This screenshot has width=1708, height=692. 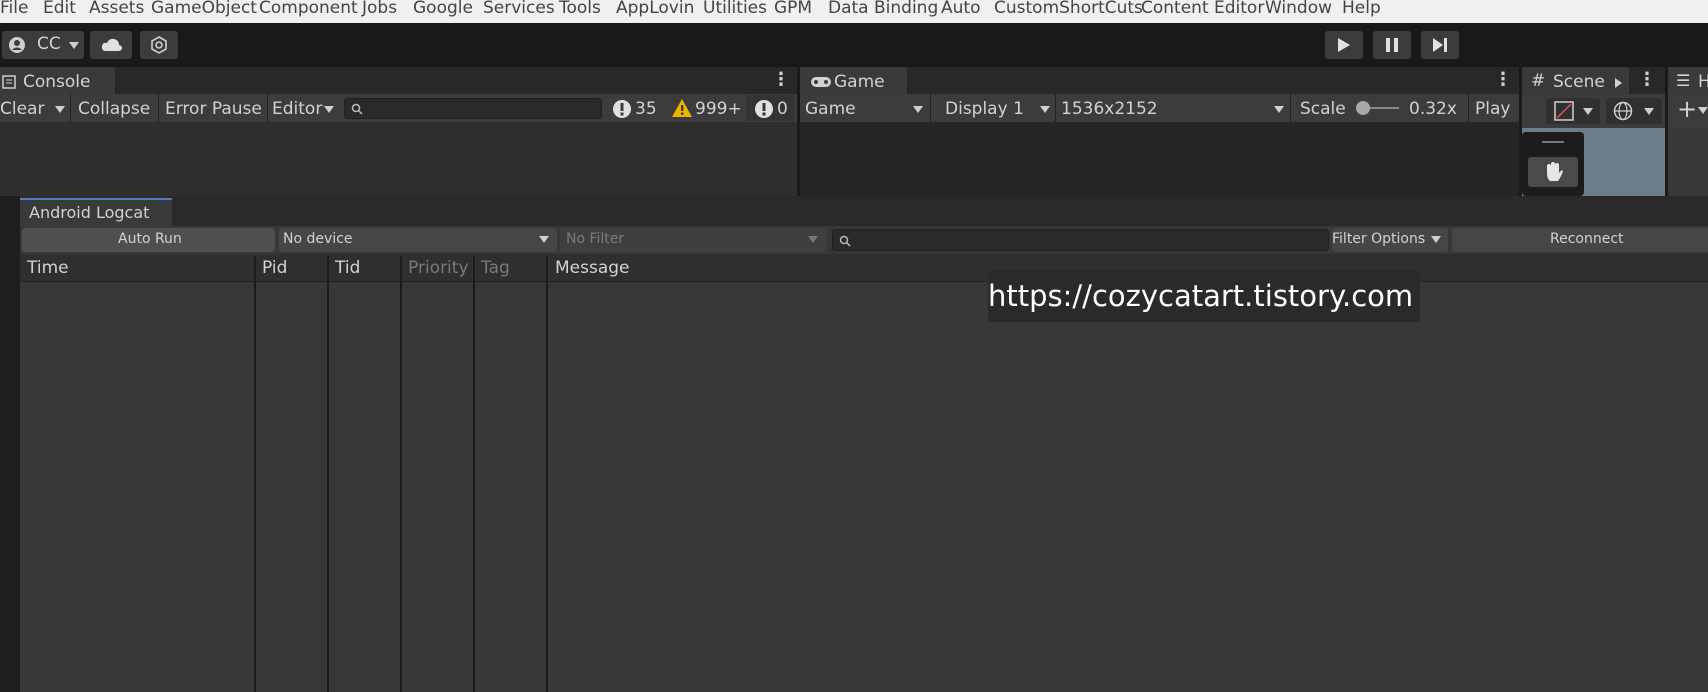 I want to click on tab-scene: # Scene, so click(x=1575, y=80).